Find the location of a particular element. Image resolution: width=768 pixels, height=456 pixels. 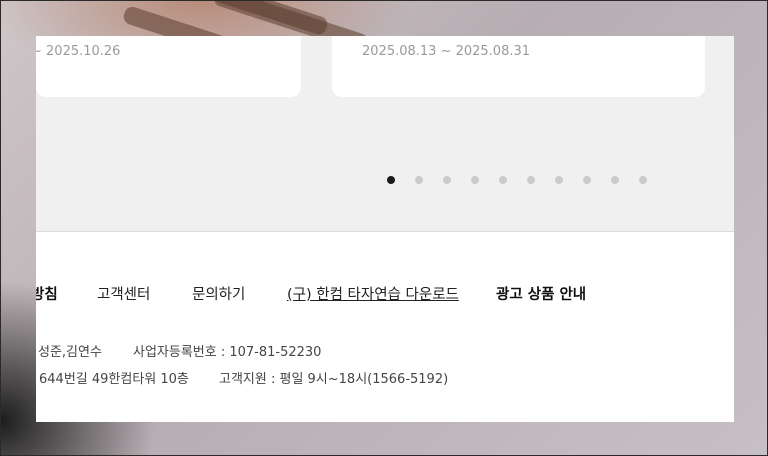

customer-support-hours: 고객지원 : 평일 9시~18시(1566-5192) is located at coordinates (334, 379).